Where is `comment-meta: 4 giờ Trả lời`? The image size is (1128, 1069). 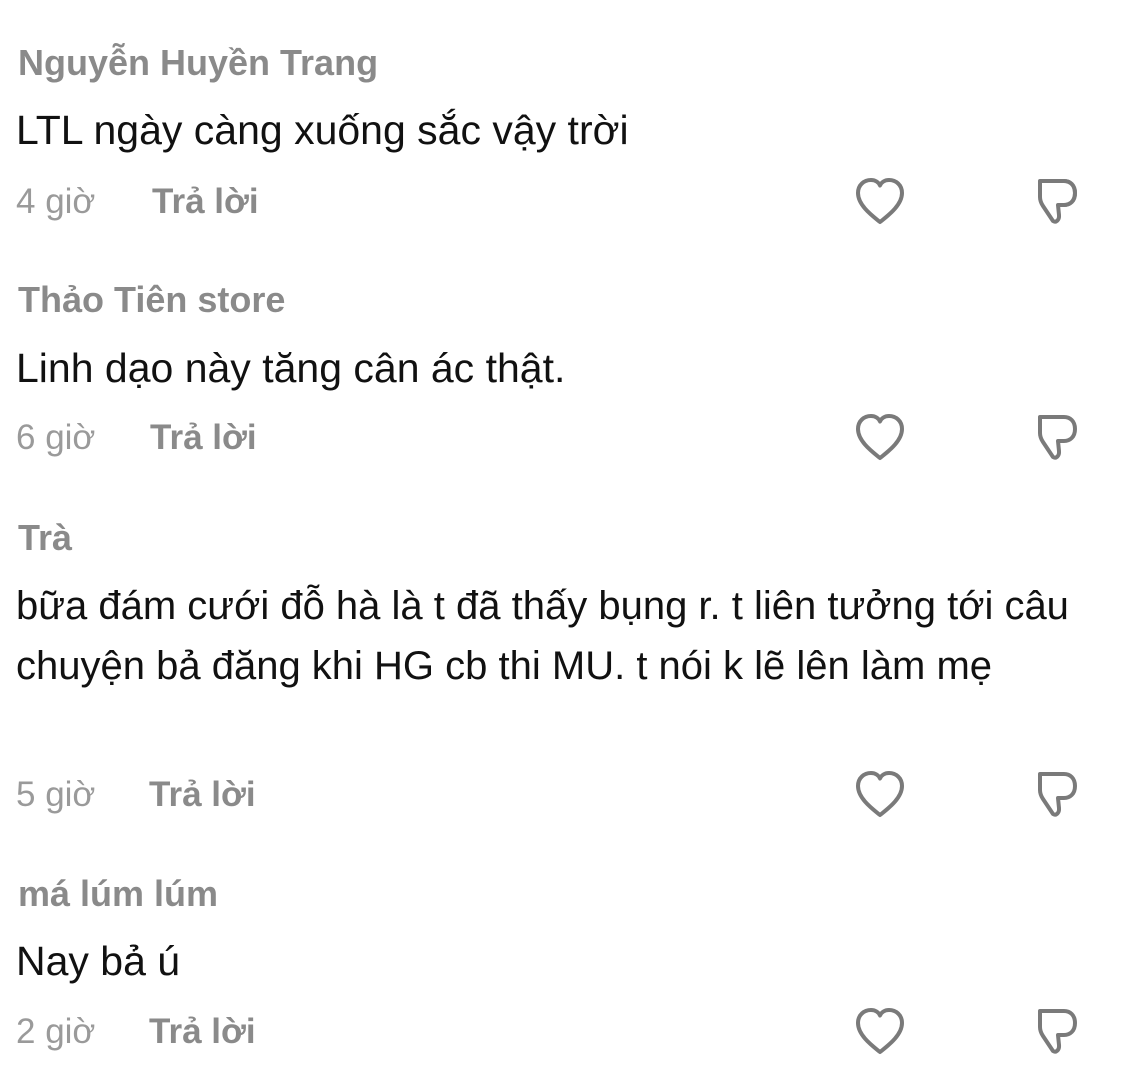
comment-meta: 4 giờ Trả lời is located at coordinates (566, 202).